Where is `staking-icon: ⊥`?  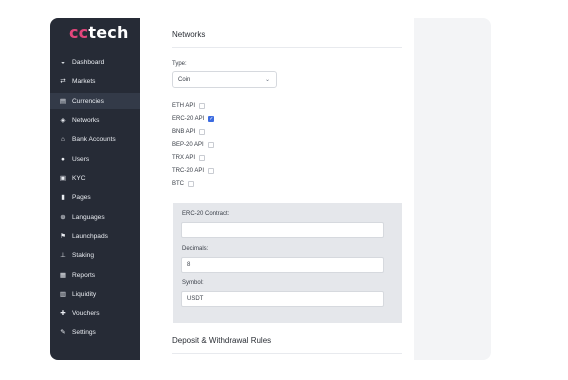
staking-icon: ⊥ is located at coordinates (63, 255).